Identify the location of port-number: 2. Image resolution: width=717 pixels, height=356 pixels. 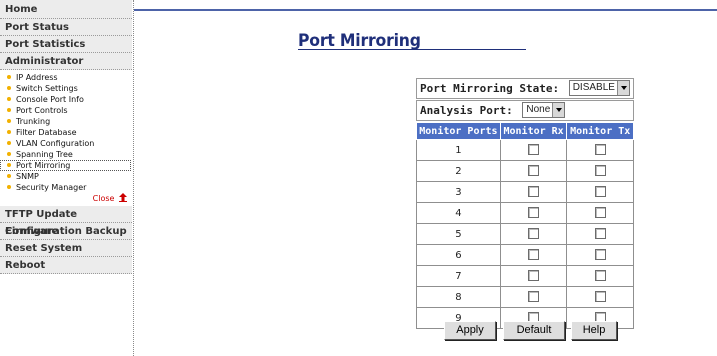
(458, 171).